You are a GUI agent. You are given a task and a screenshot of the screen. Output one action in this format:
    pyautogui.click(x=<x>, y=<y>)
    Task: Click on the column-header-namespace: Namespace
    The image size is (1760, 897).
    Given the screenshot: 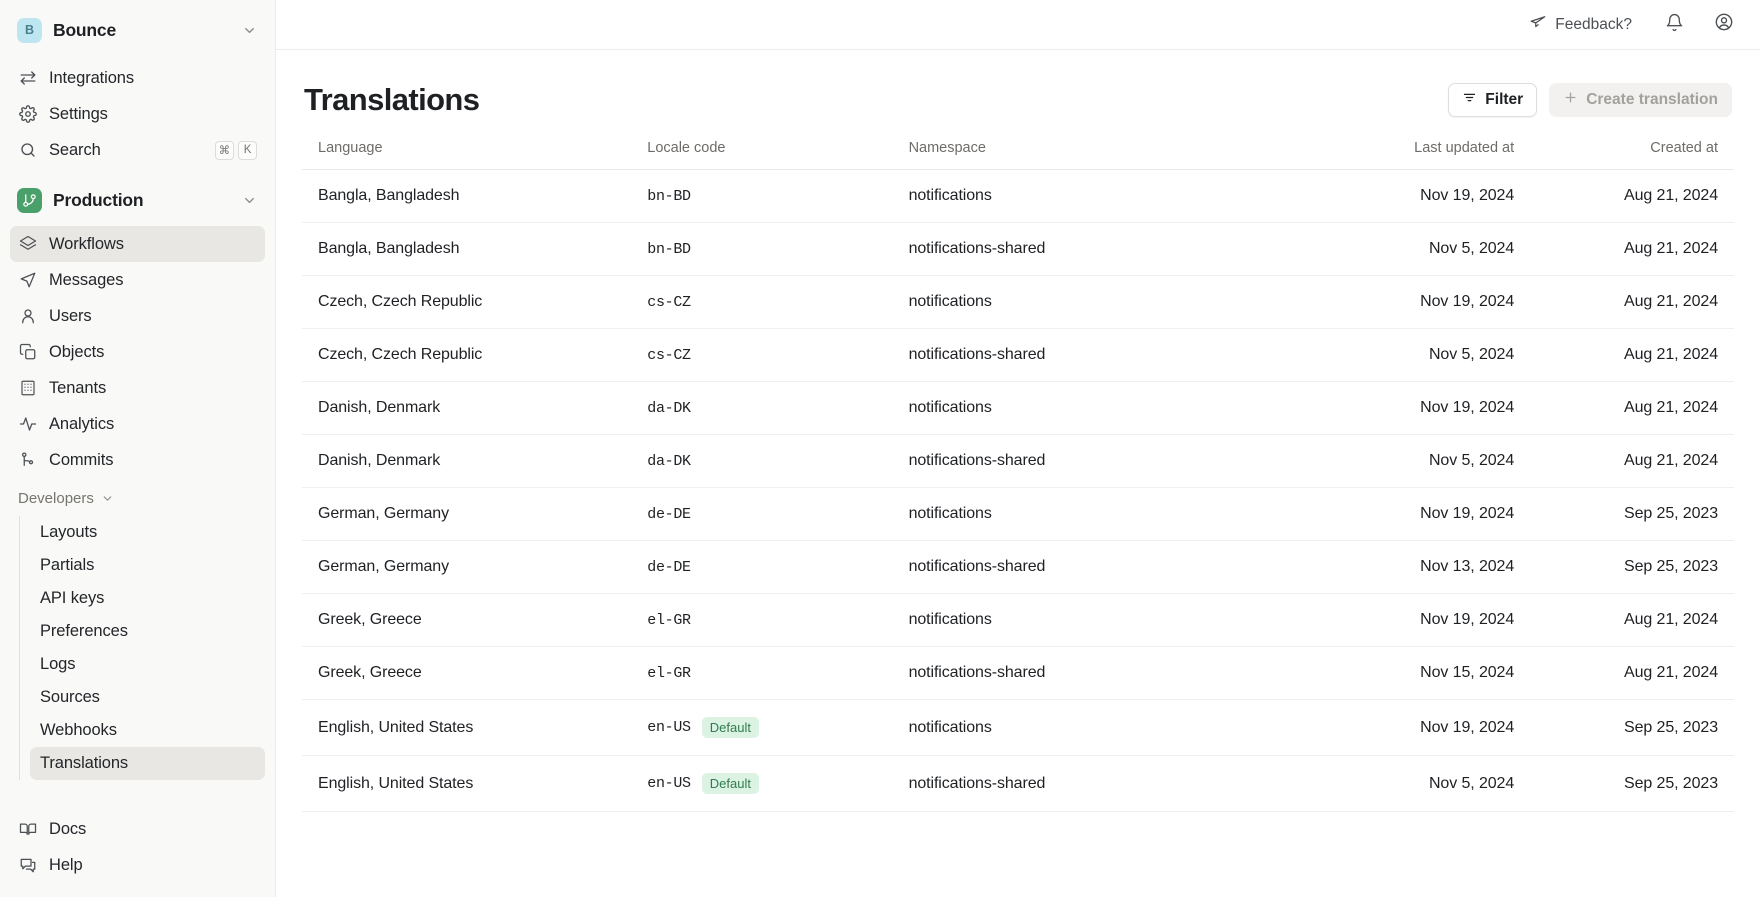 What is the action you would take?
    pyautogui.click(x=1073, y=155)
    